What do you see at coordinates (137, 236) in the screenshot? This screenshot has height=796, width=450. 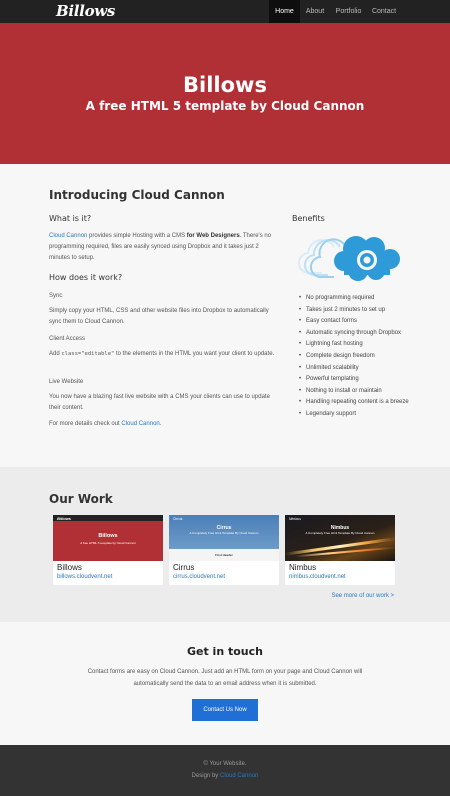 I see `what-text-1: provides simple Hosting with a CMS` at bounding box center [137, 236].